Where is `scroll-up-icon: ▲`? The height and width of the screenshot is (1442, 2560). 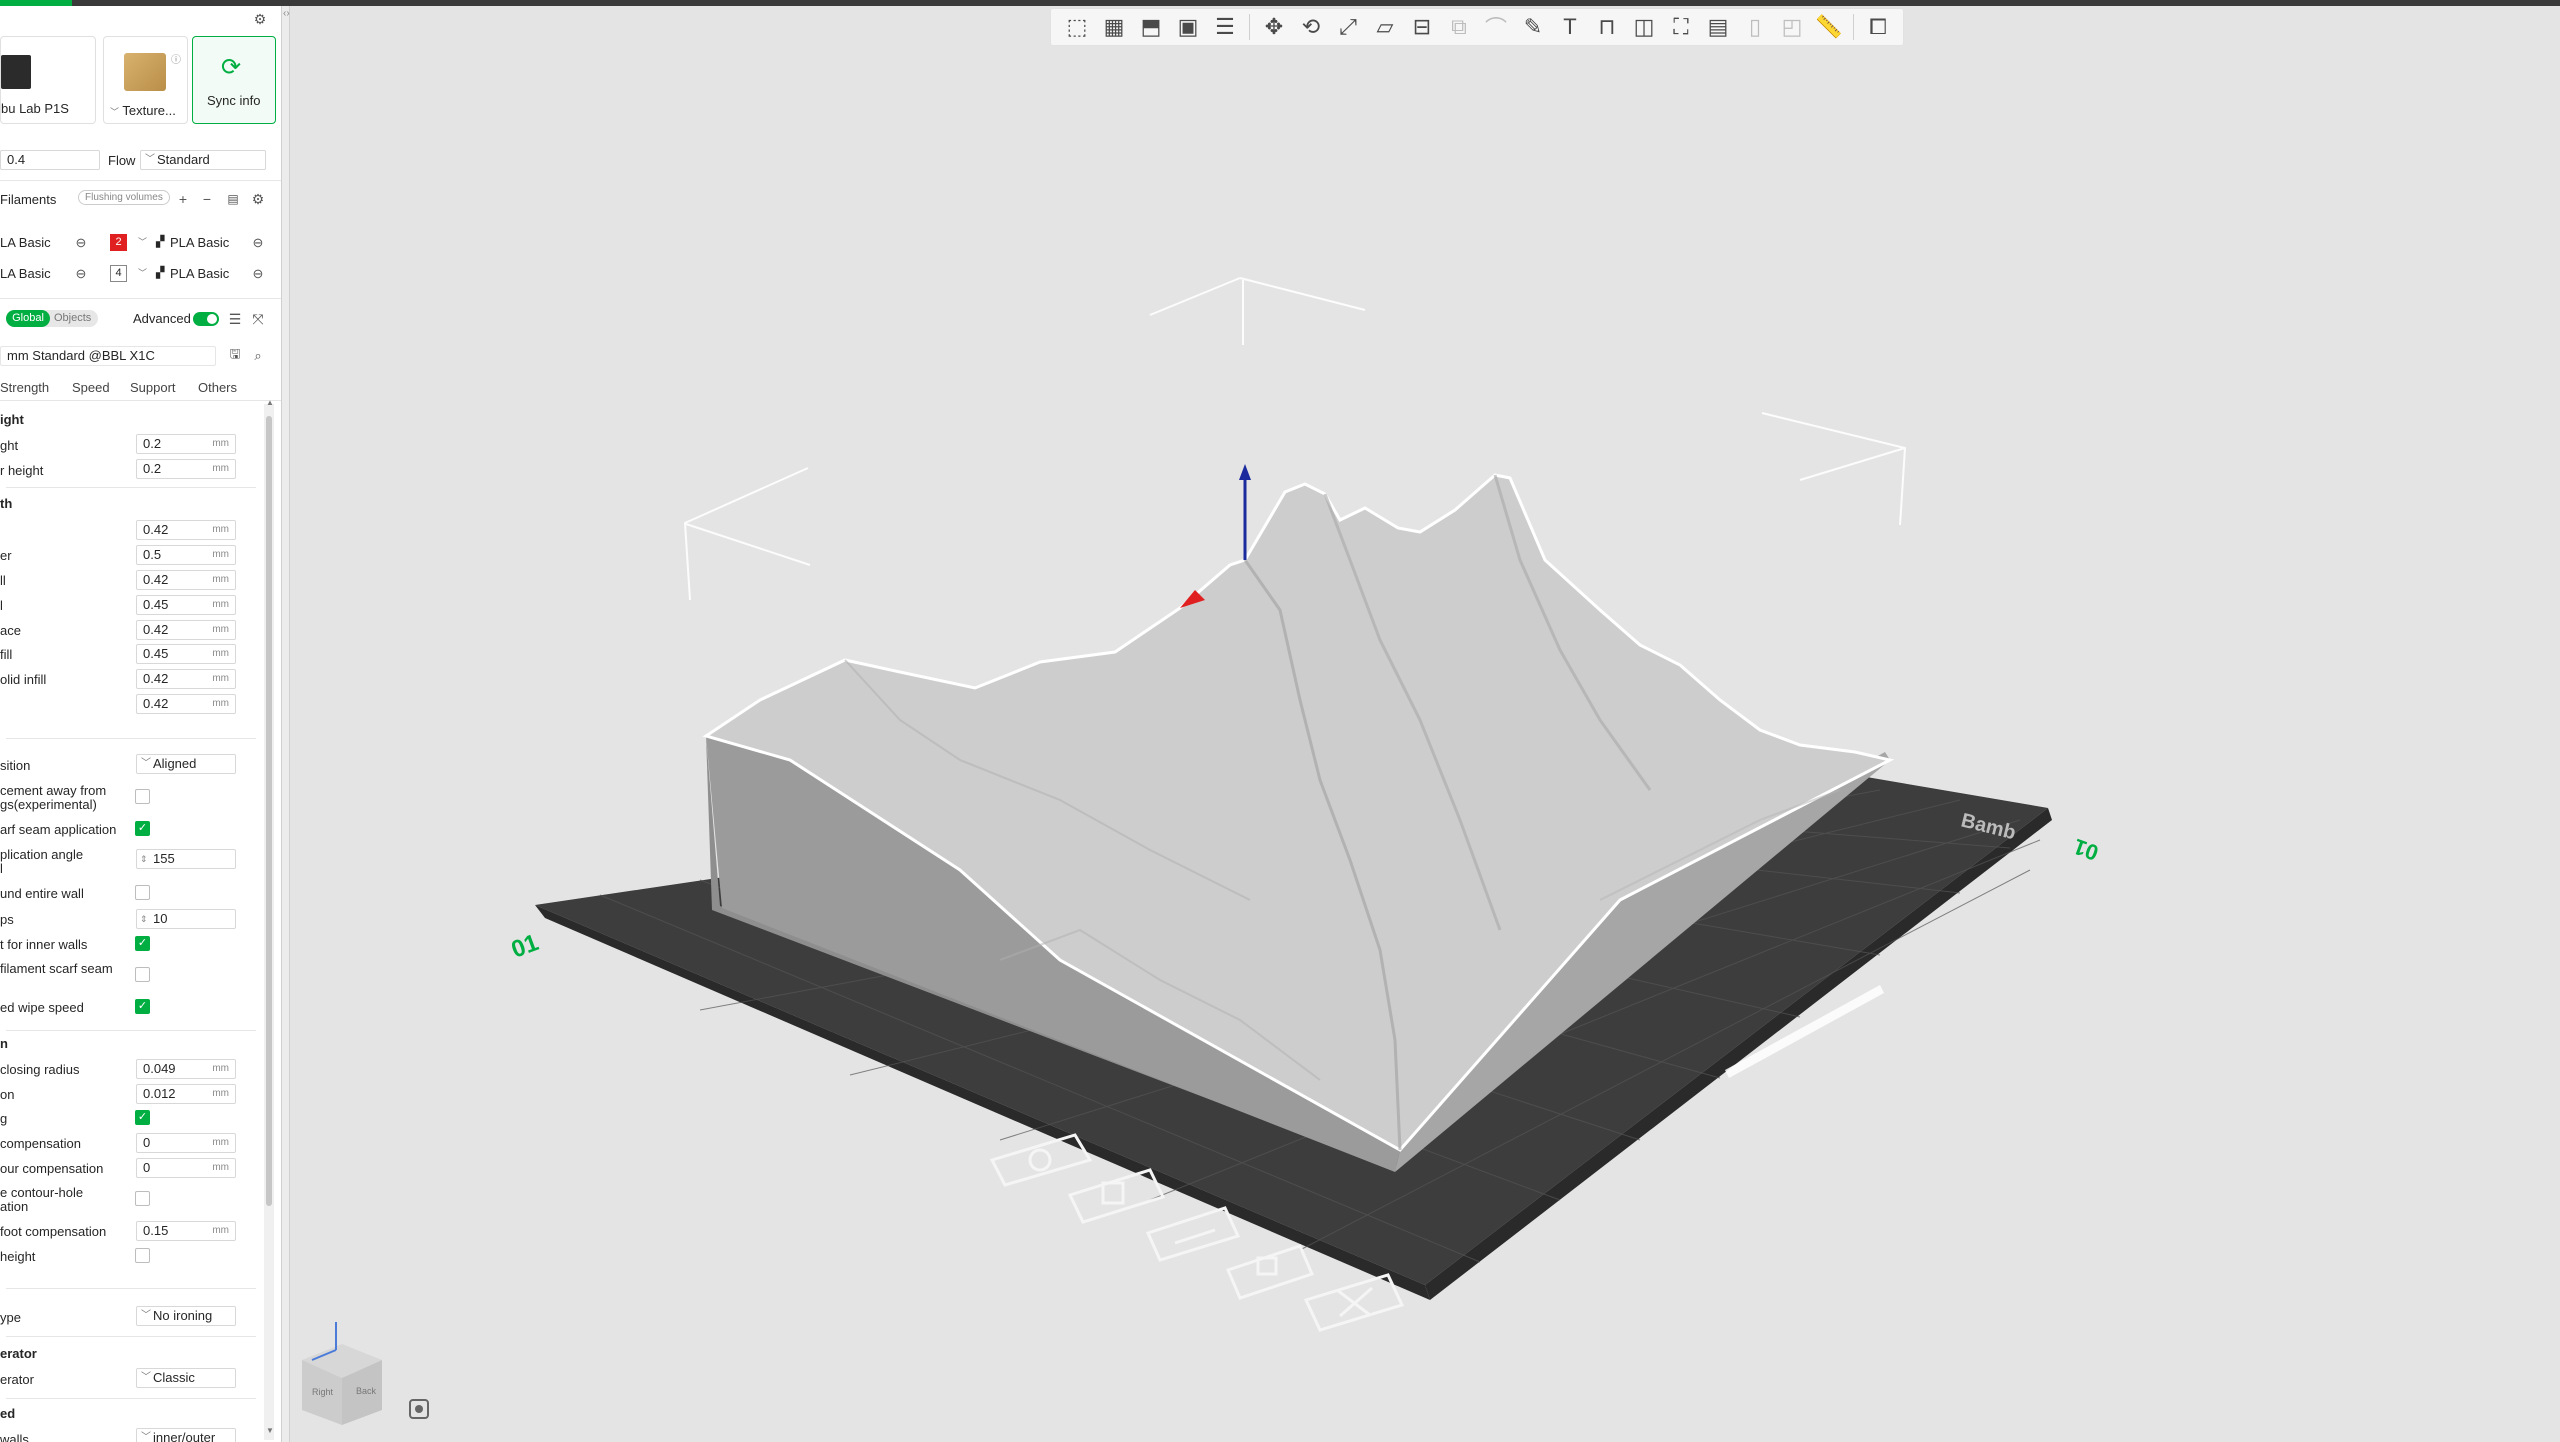
scroll-up-icon: ▲ is located at coordinates (270, 402).